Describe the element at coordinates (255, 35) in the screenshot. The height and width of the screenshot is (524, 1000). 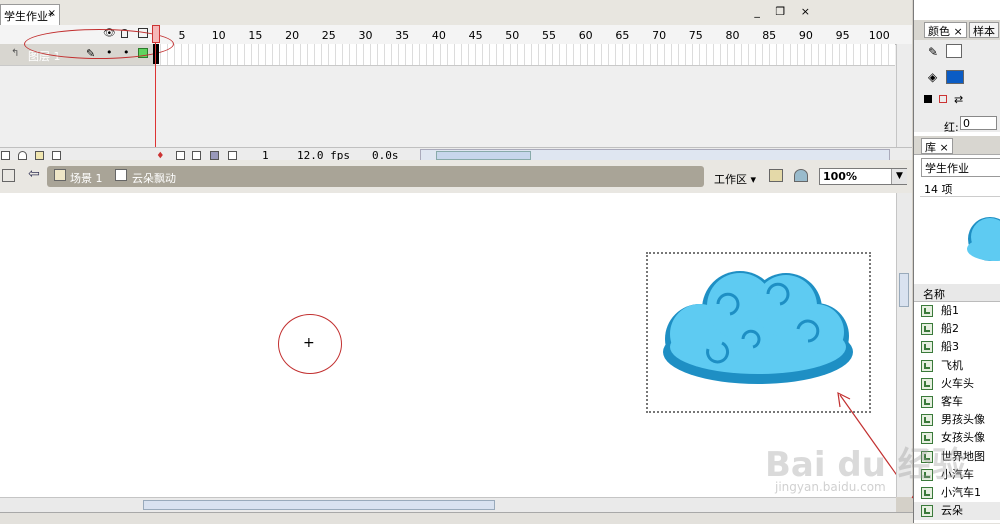
I see `frame-number: 15` at that location.